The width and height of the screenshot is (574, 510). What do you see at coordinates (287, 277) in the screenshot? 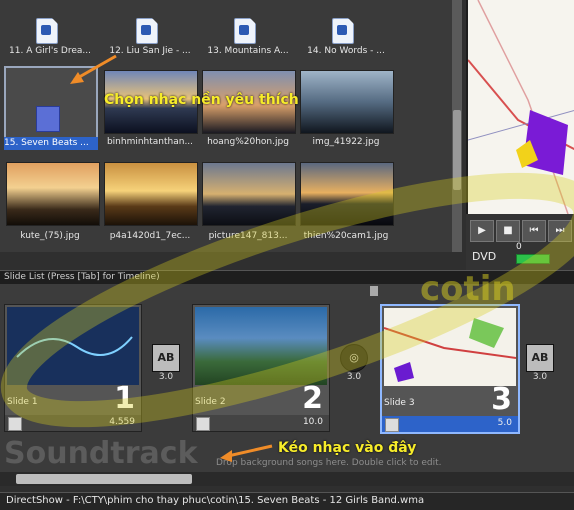
I see `slide-list-header: Slide List (Press [Tab] for Timeline)` at bounding box center [287, 277].